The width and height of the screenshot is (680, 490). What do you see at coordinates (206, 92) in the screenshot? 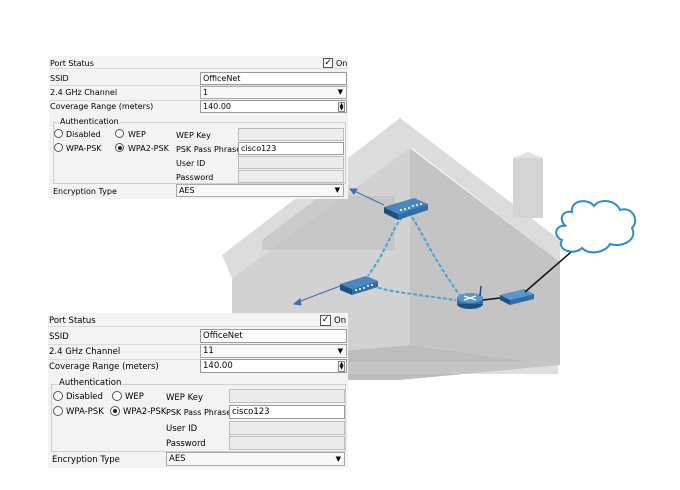
I see `channel-value: 1` at bounding box center [206, 92].